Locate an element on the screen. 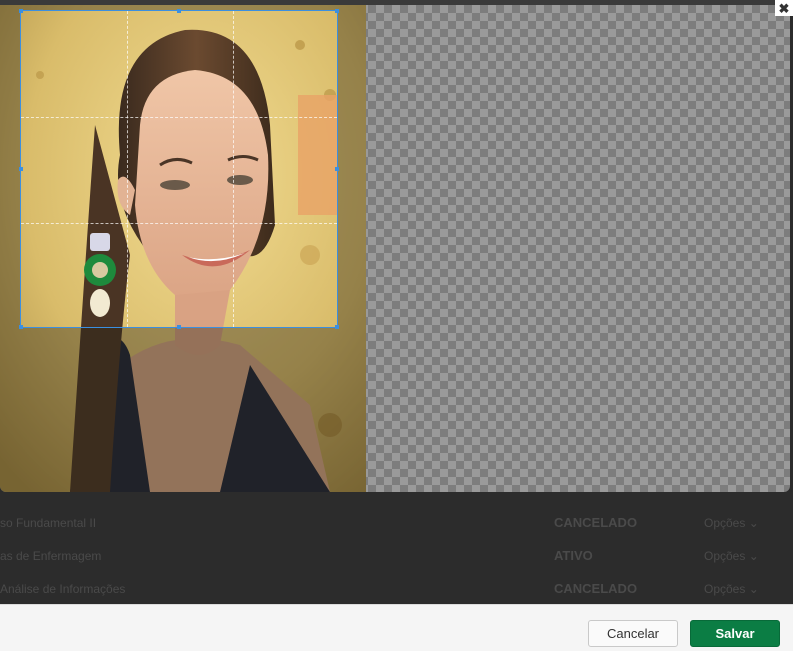 This screenshot has width=793, height=651. crop-handle-w is located at coordinates (21, 169).